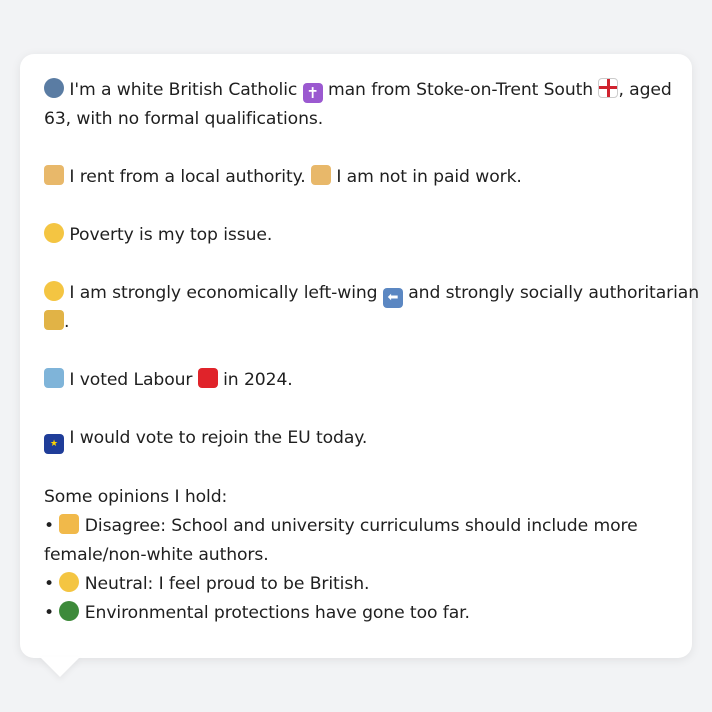 The height and width of the screenshot is (712, 712). Describe the element at coordinates (429, 177) in the screenshot. I see `work-text: I am not in paid work.` at that location.